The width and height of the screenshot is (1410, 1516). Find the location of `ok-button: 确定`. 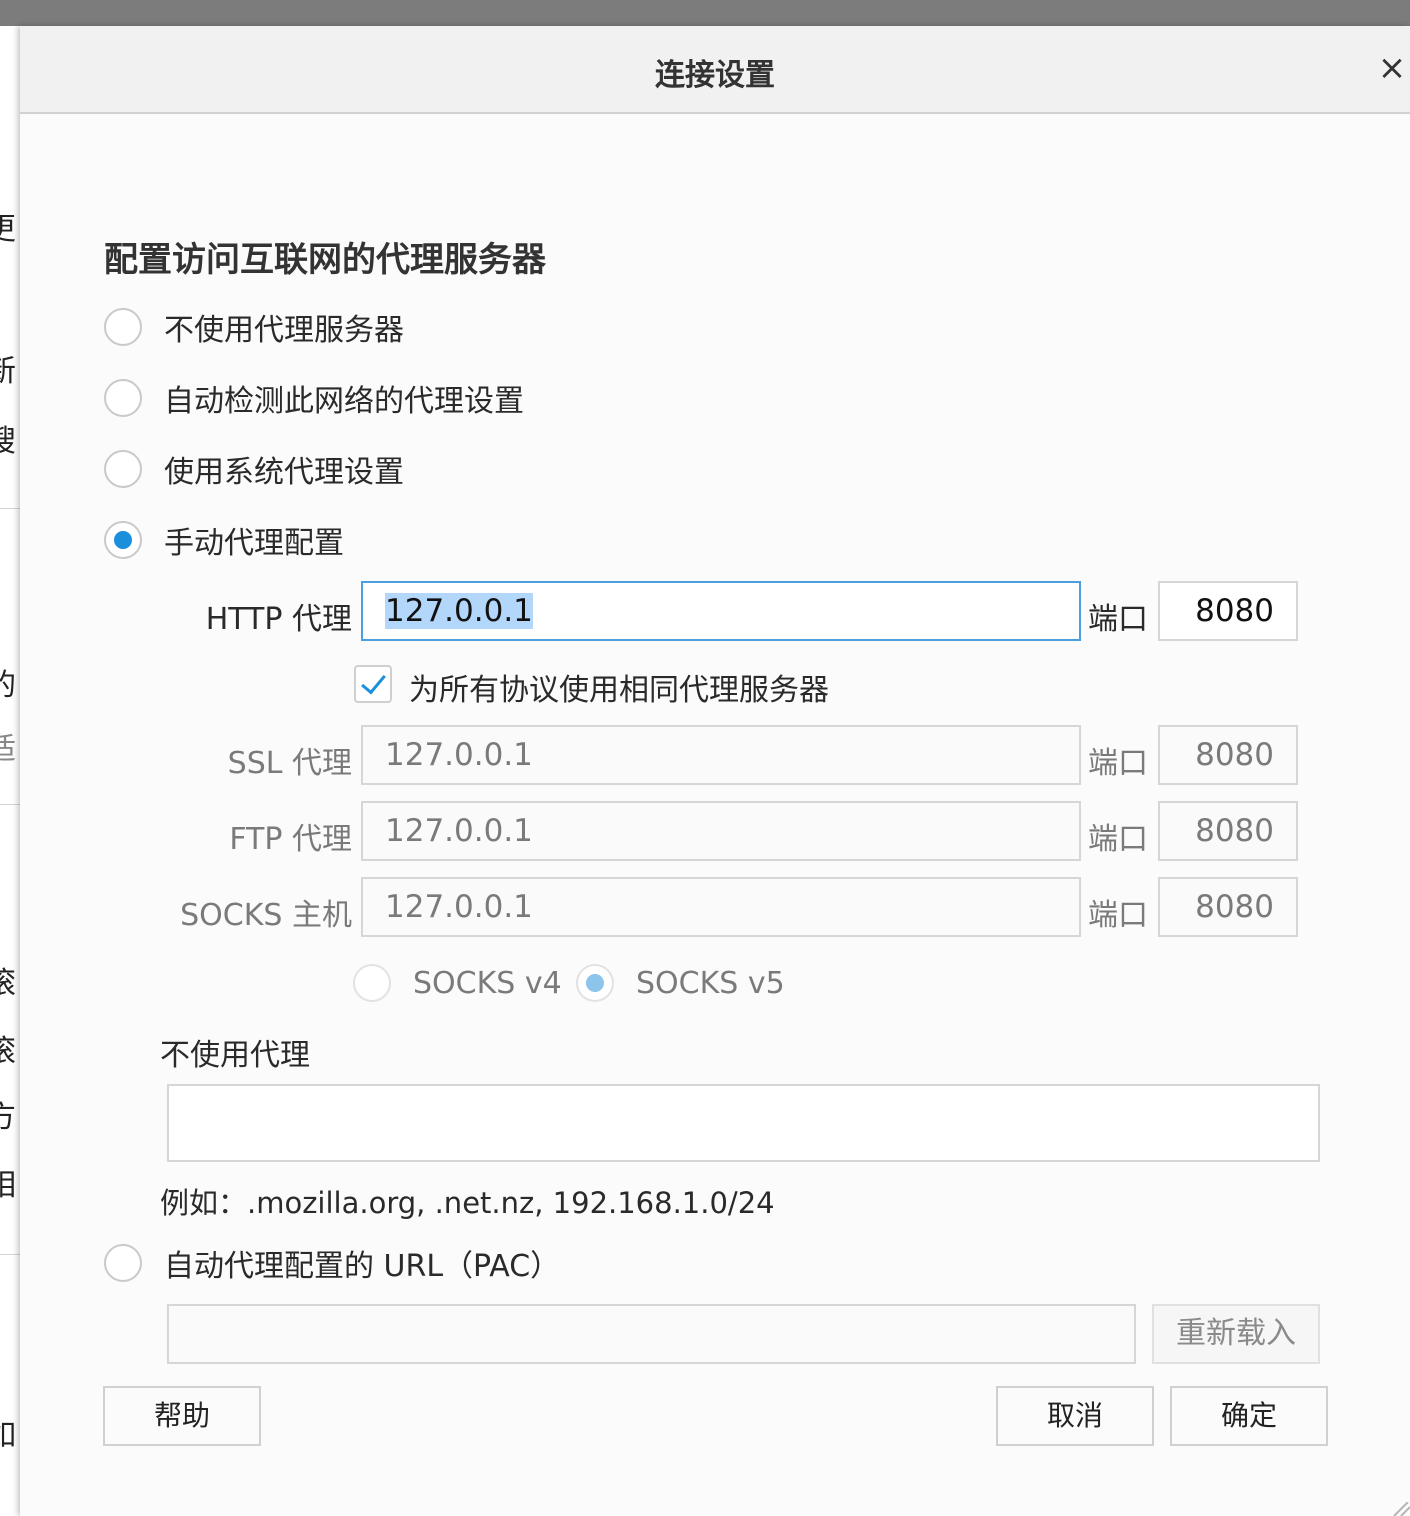

ok-button: 确定 is located at coordinates (1249, 1416).